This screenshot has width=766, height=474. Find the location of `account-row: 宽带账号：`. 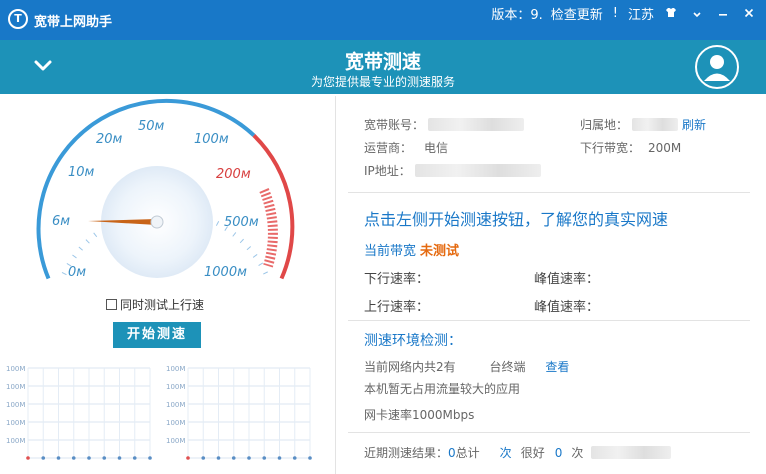

account-row: 宽带账号： is located at coordinates (444, 124).